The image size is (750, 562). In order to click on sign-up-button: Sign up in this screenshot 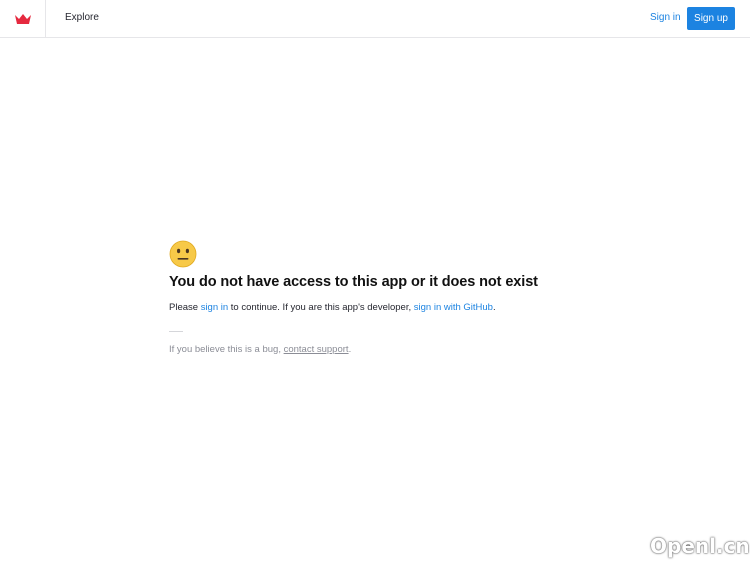, I will do `click(711, 18)`.